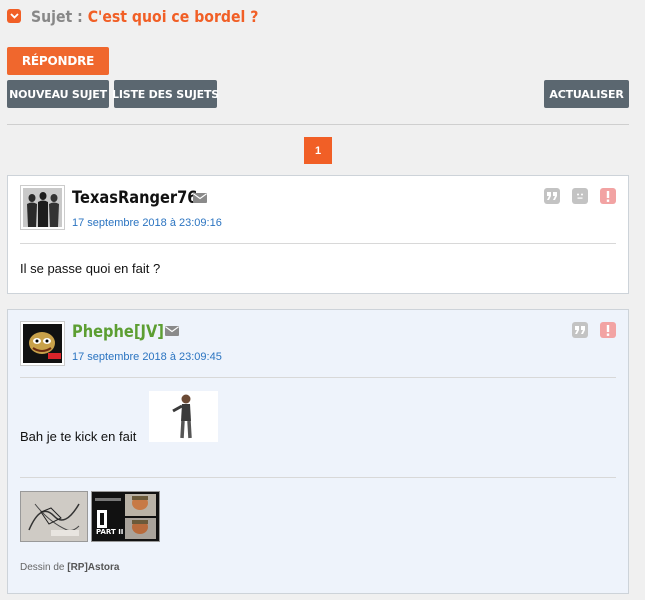  I want to click on post-date: 17 septembre 2018 à 23:09:45, so click(147, 357).